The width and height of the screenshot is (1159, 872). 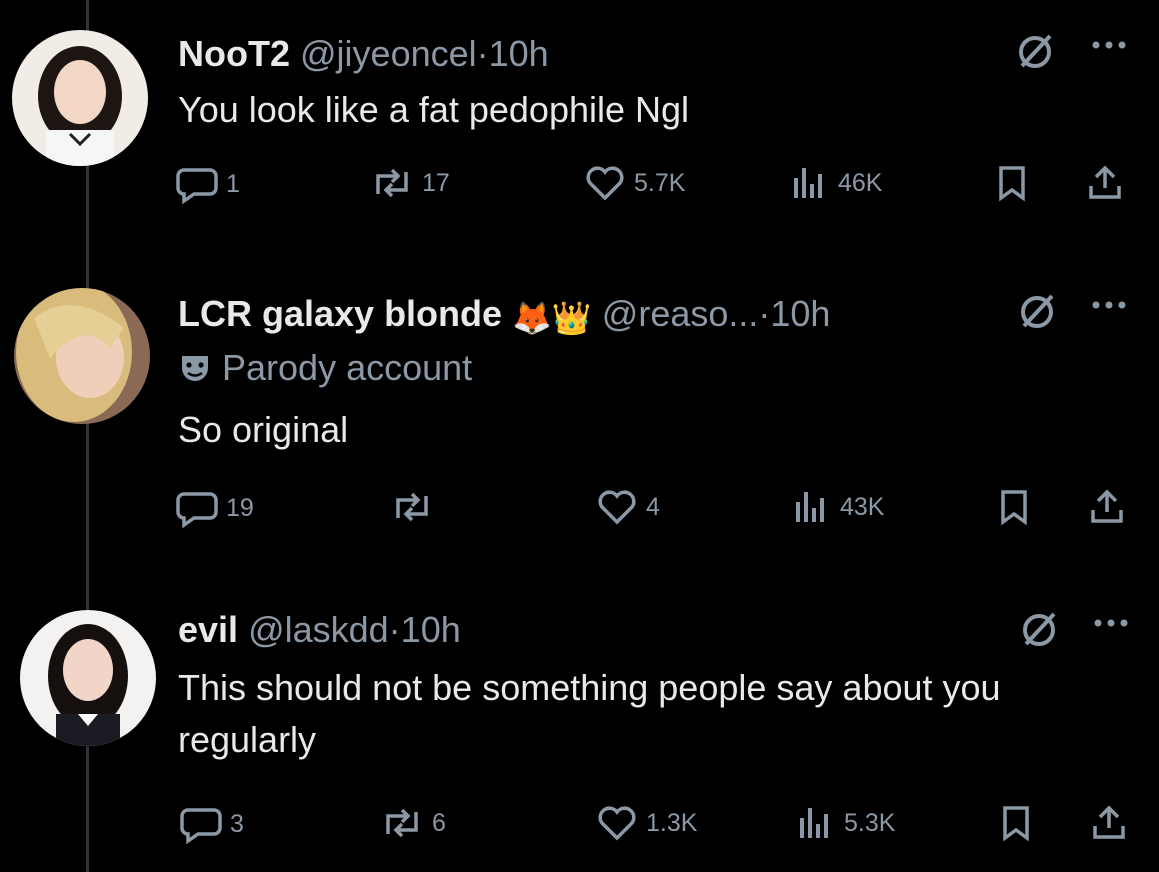 I want to click on like-button: 1.3K, so click(x=646, y=823).